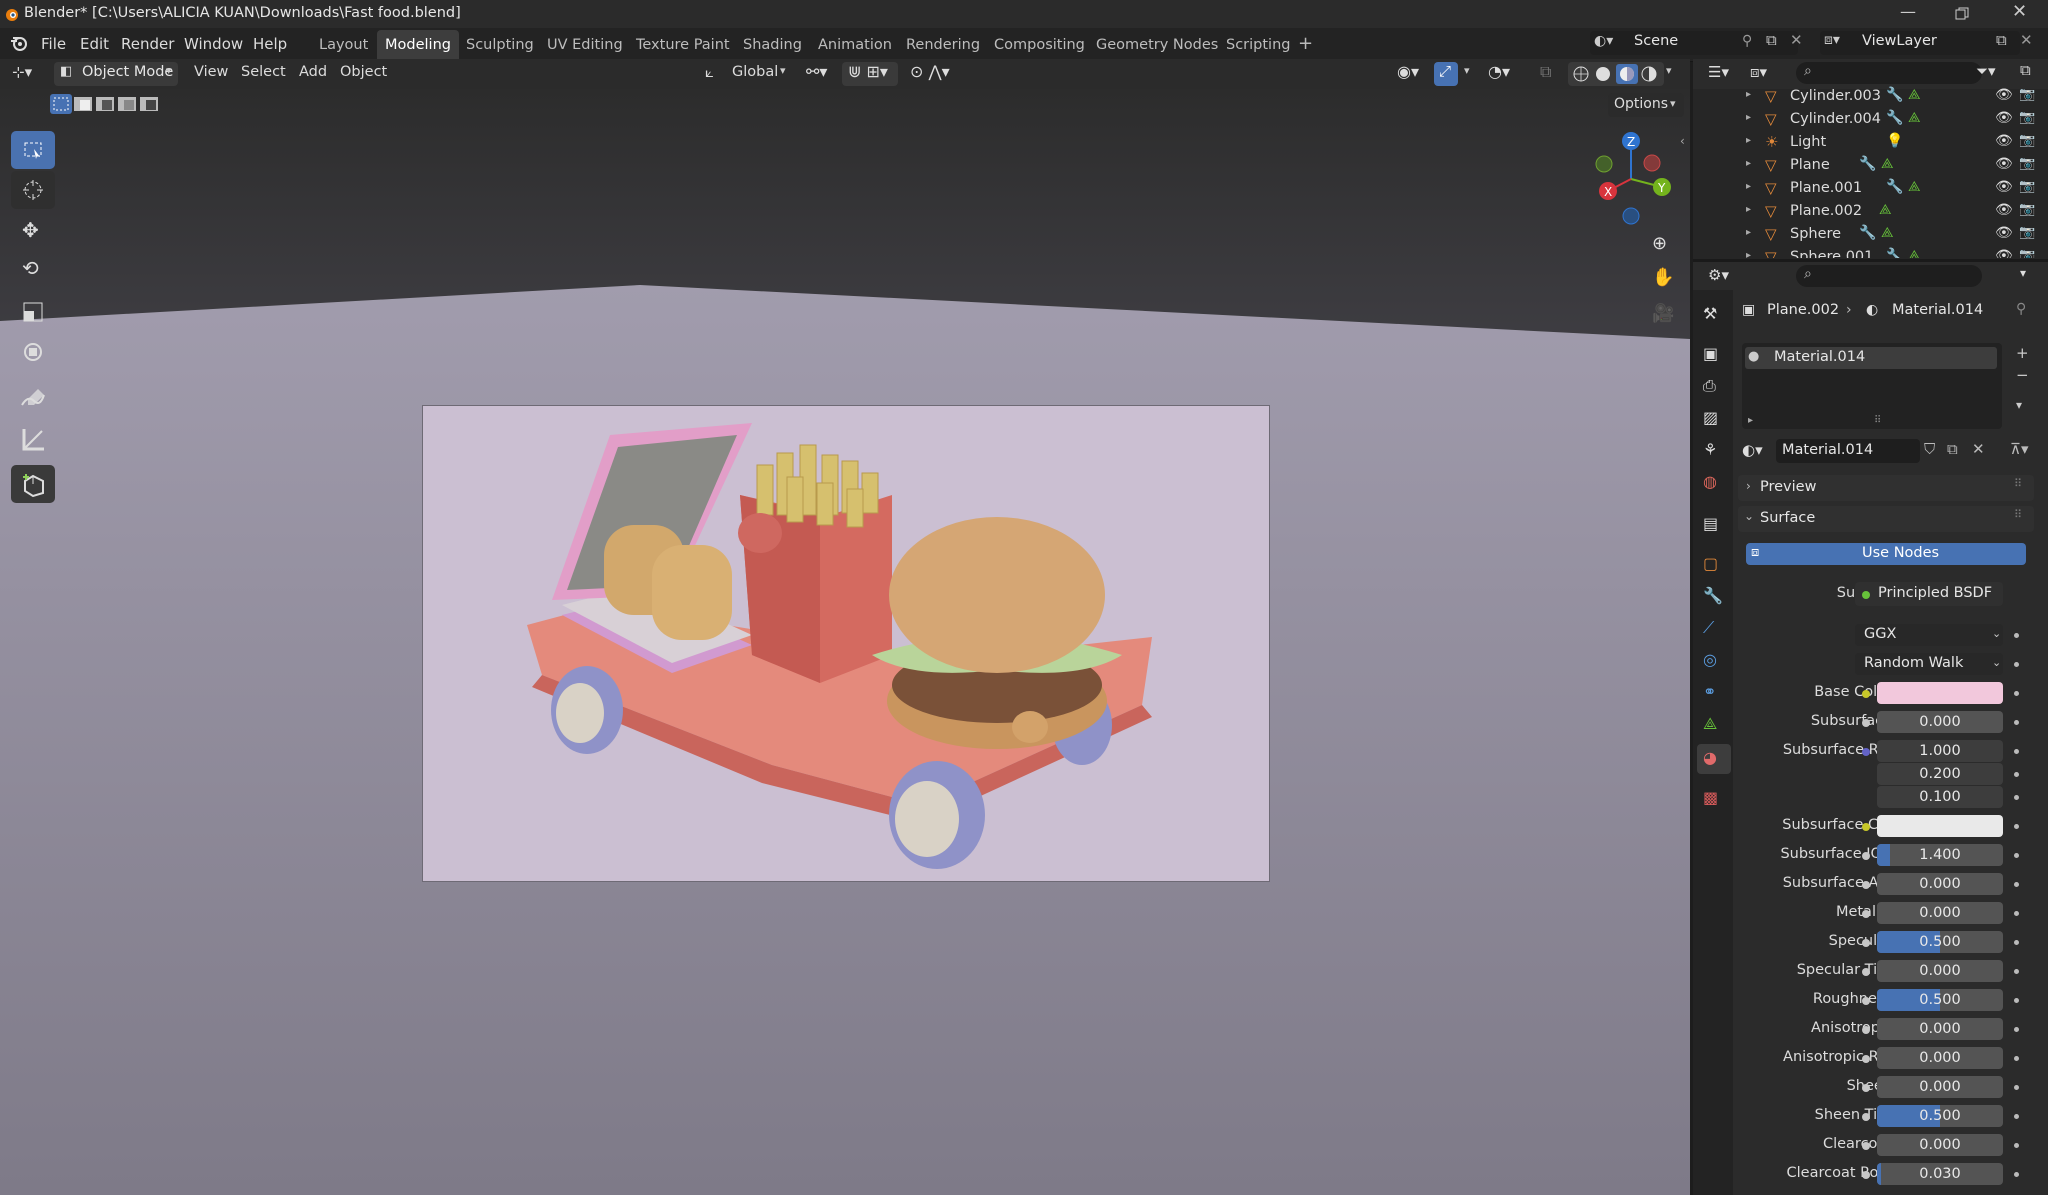  Describe the element at coordinates (930, 71) in the screenshot. I see `proportional-edit-icon: ⊙ ⋀▾` at that location.